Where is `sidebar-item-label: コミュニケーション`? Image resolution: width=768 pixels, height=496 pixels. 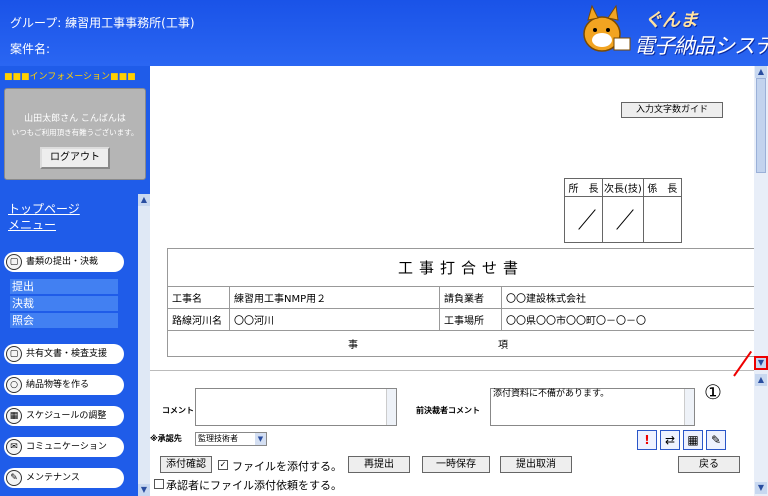 sidebar-item-label: コミュニケーション is located at coordinates (66, 447).